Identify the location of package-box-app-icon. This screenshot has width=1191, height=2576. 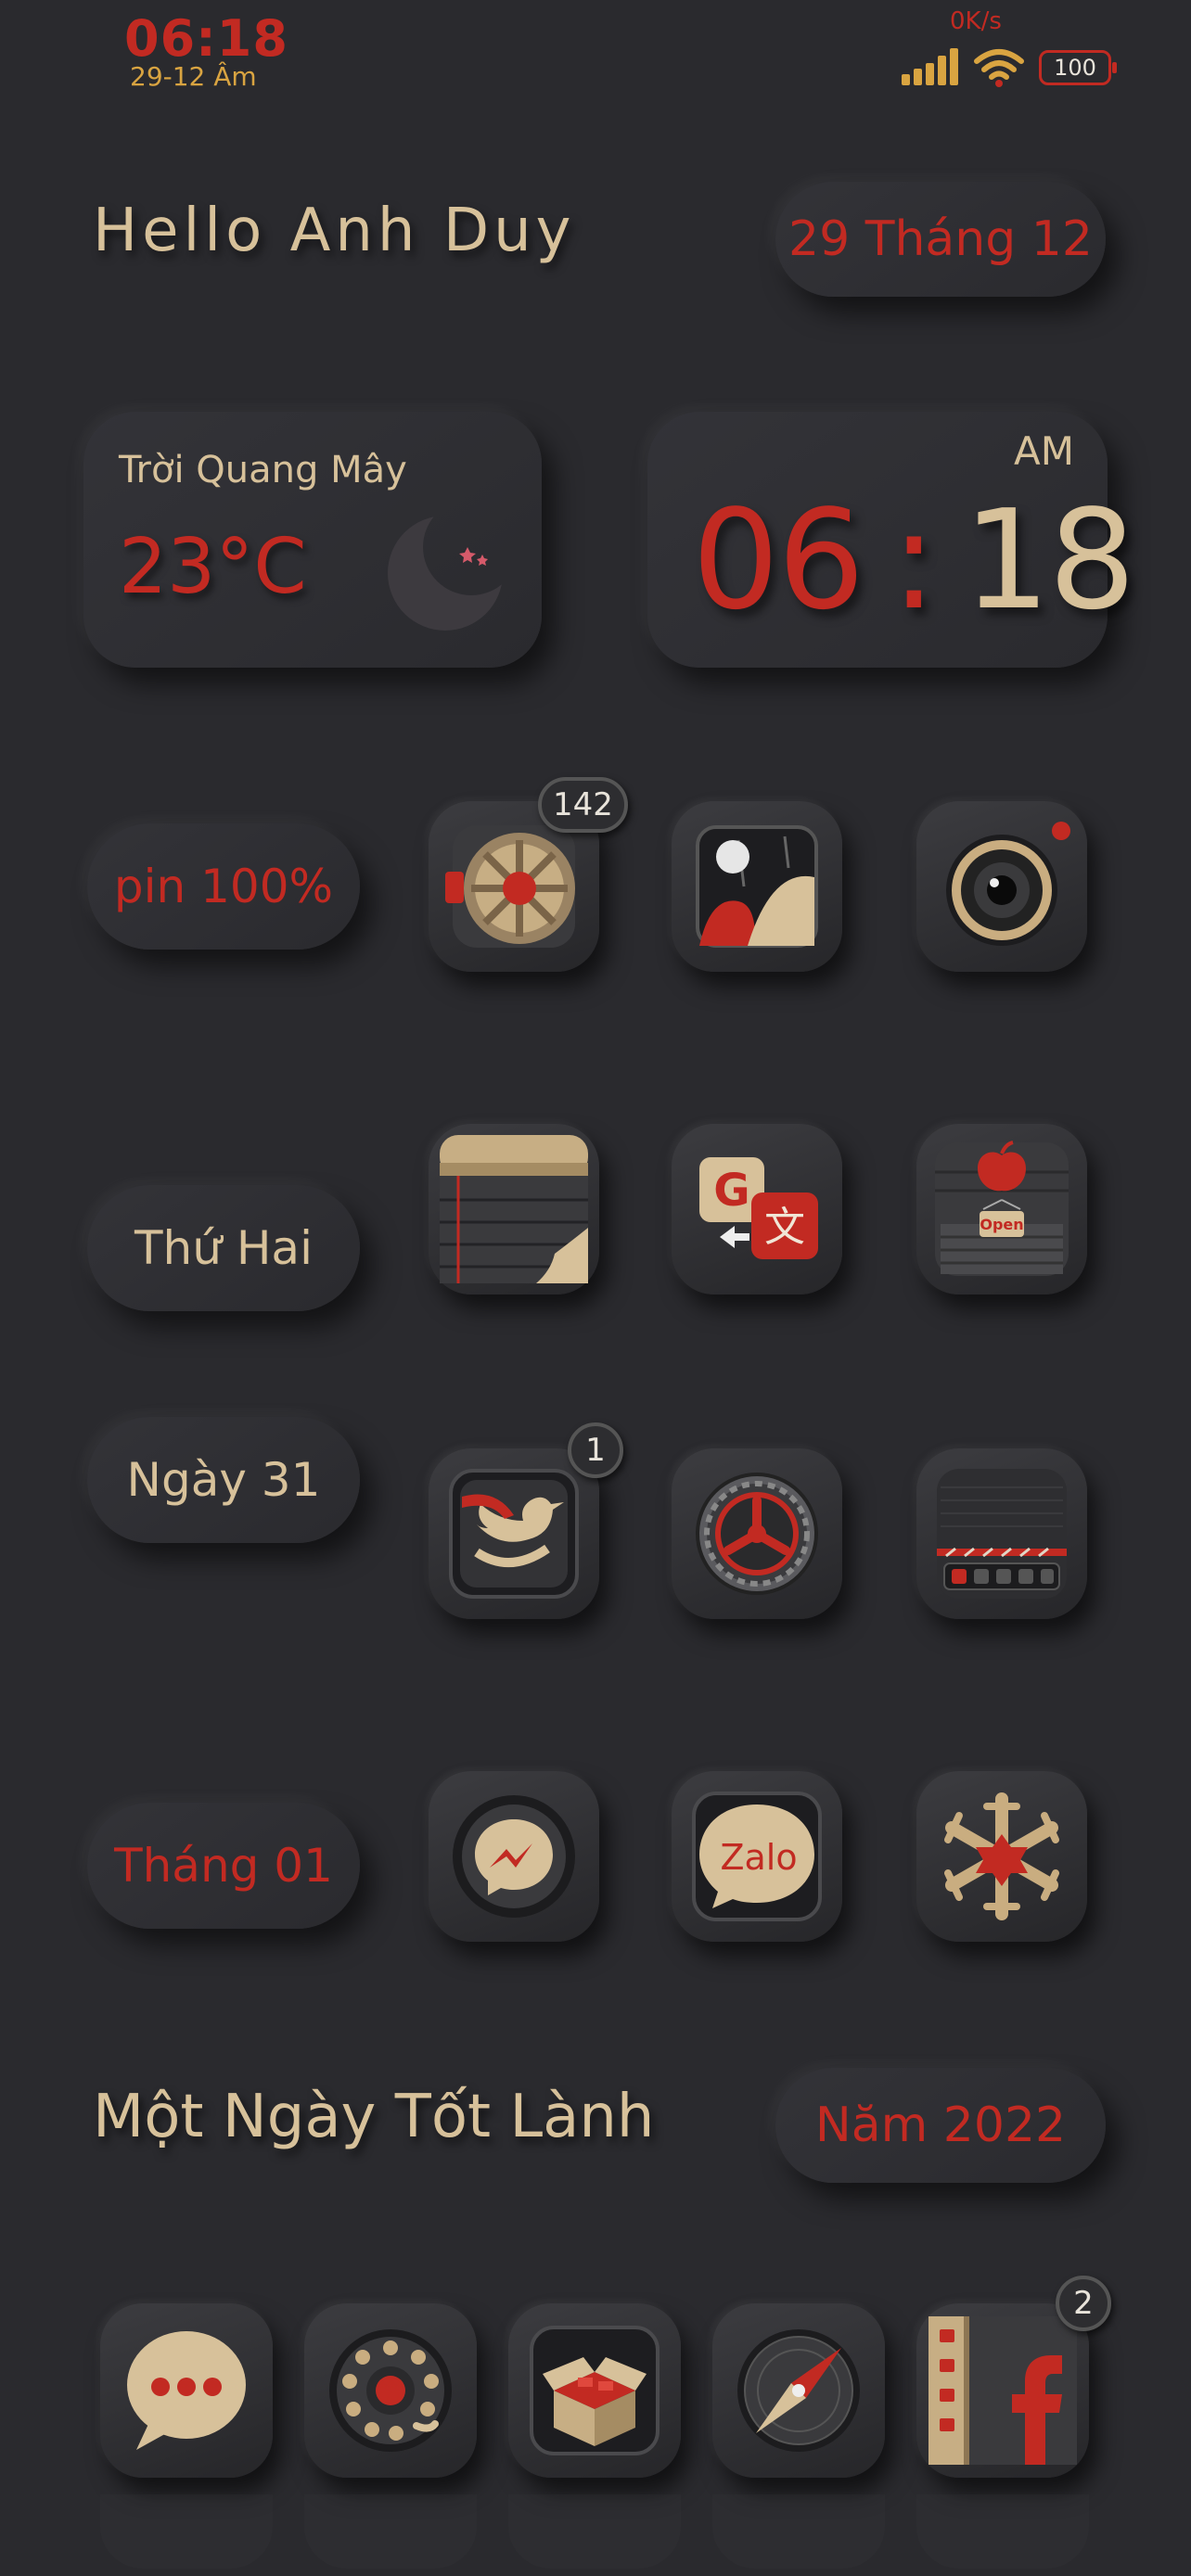
(594, 2391).